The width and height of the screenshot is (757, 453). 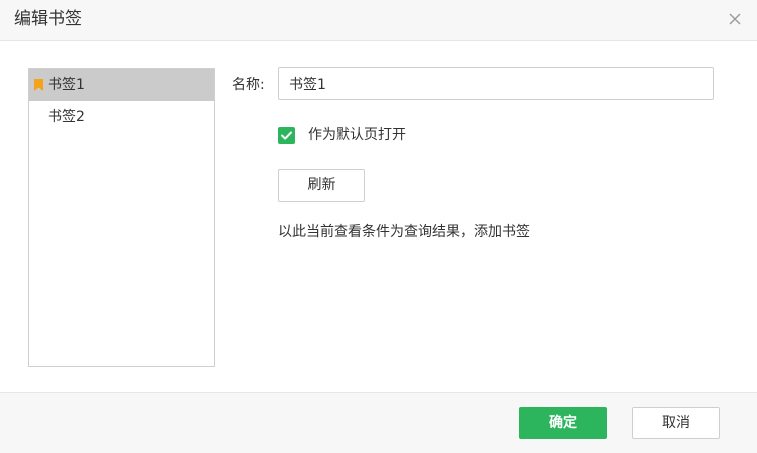 I want to click on close-icon, so click(x=735, y=19).